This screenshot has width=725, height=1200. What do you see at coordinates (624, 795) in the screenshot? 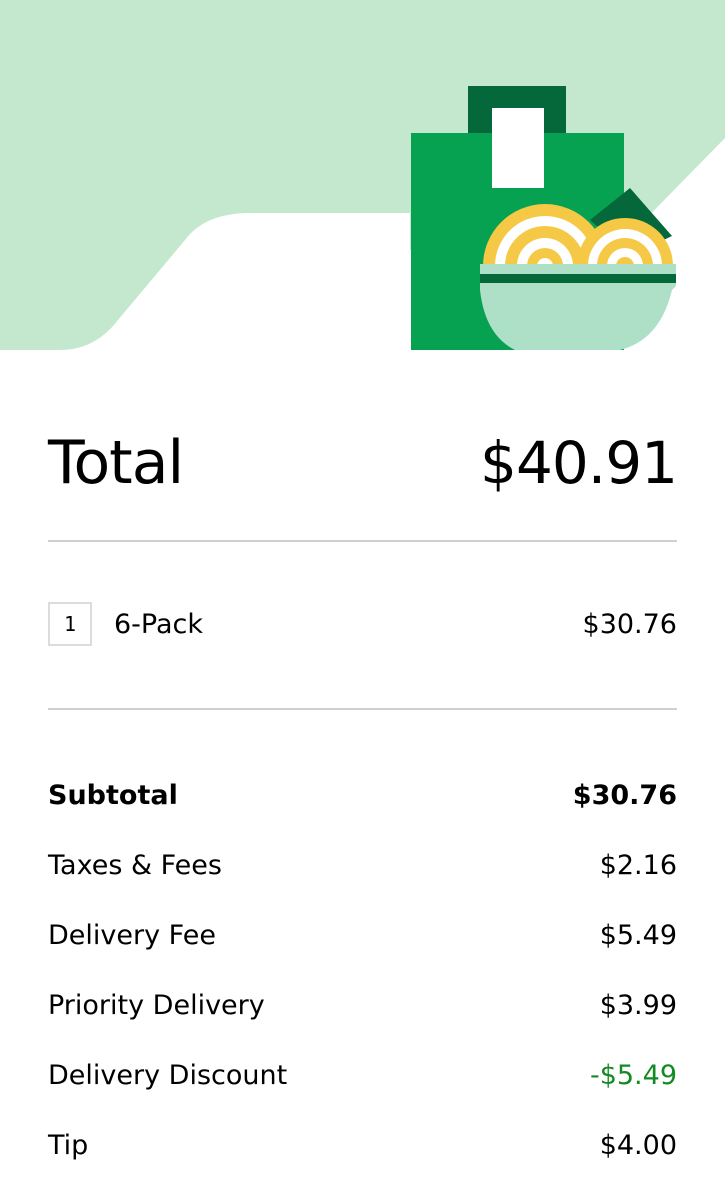
I see `subtotal-value: $30.76` at bounding box center [624, 795].